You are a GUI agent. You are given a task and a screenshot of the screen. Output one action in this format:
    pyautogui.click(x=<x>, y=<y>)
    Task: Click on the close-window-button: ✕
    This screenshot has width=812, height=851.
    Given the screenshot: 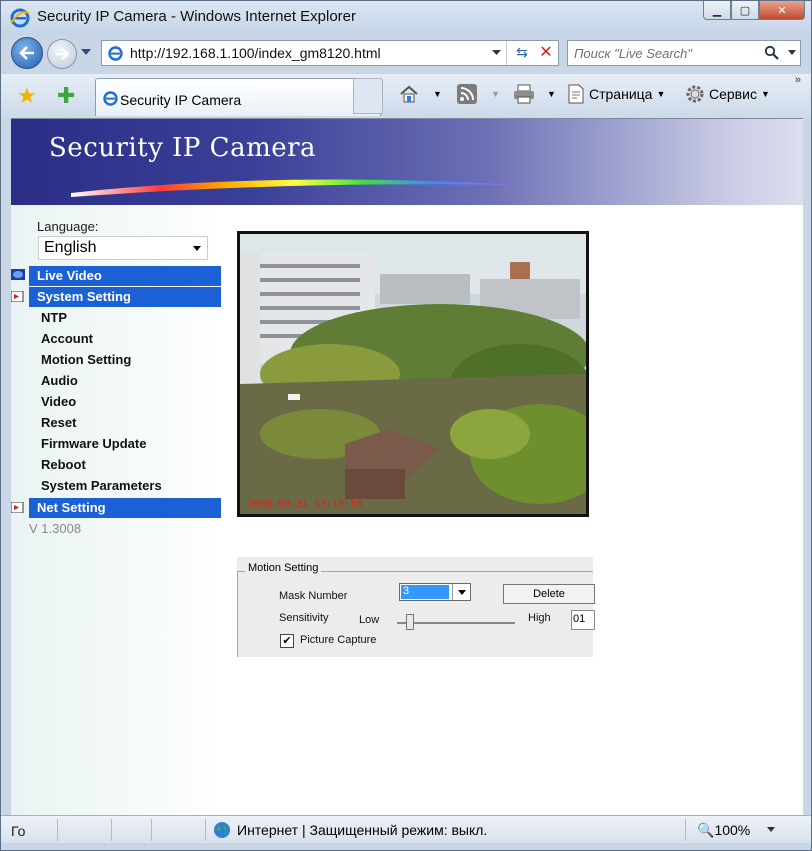 What is the action you would take?
    pyautogui.click(x=782, y=10)
    